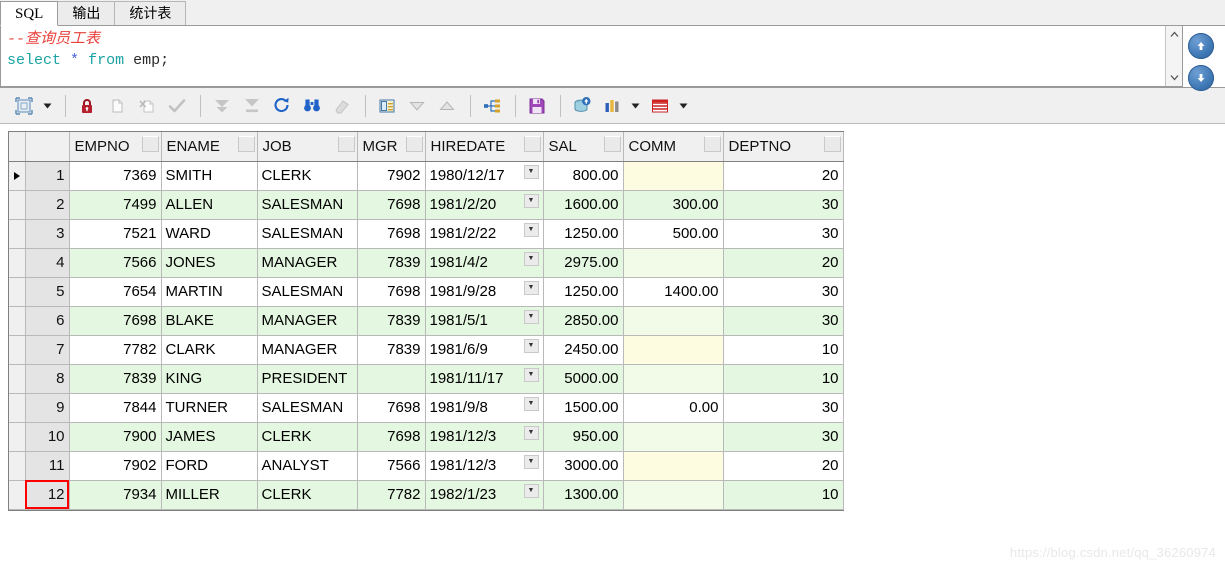 This screenshot has width=1225, height=569. What do you see at coordinates (391, 466) in the screenshot?
I see `cell-mgr: 7566` at bounding box center [391, 466].